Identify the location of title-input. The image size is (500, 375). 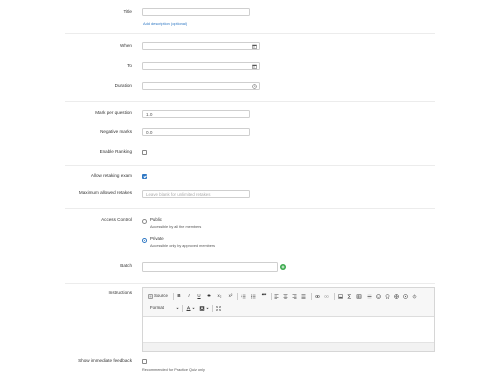
(196, 12).